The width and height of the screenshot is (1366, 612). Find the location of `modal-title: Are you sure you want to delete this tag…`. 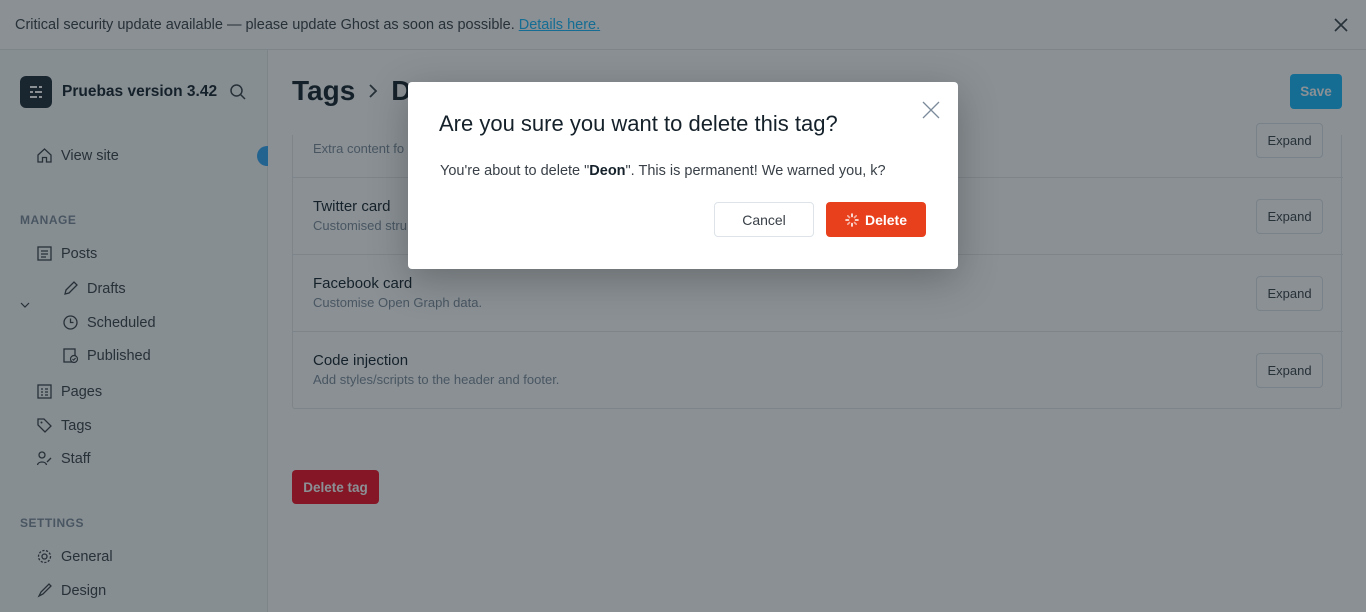

modal-title: Are you sure you want to delete this tag… is located at coordinates (638, 123).